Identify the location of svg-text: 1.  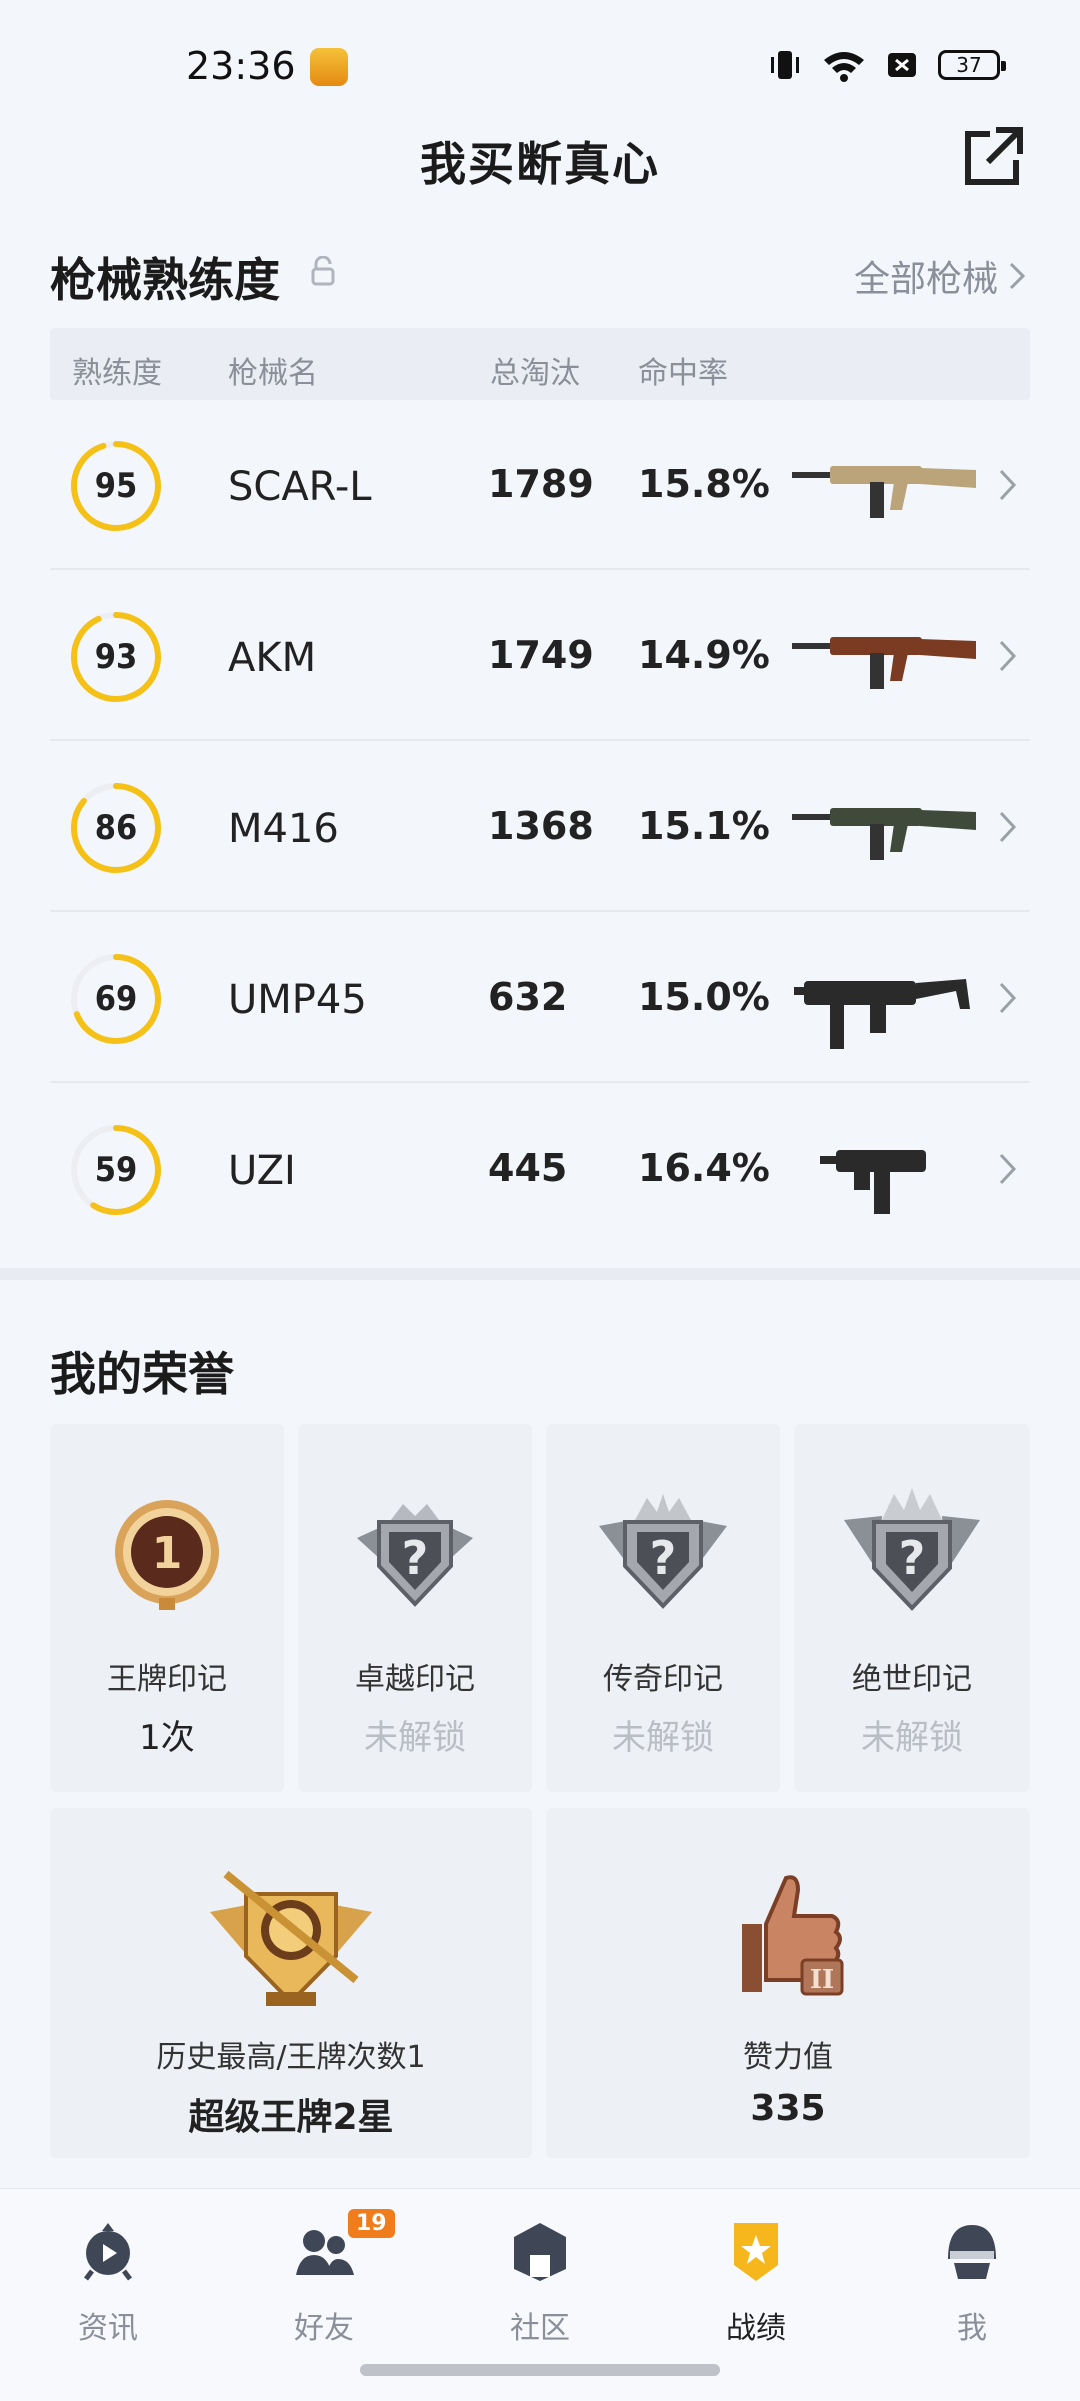
(167, 1553).